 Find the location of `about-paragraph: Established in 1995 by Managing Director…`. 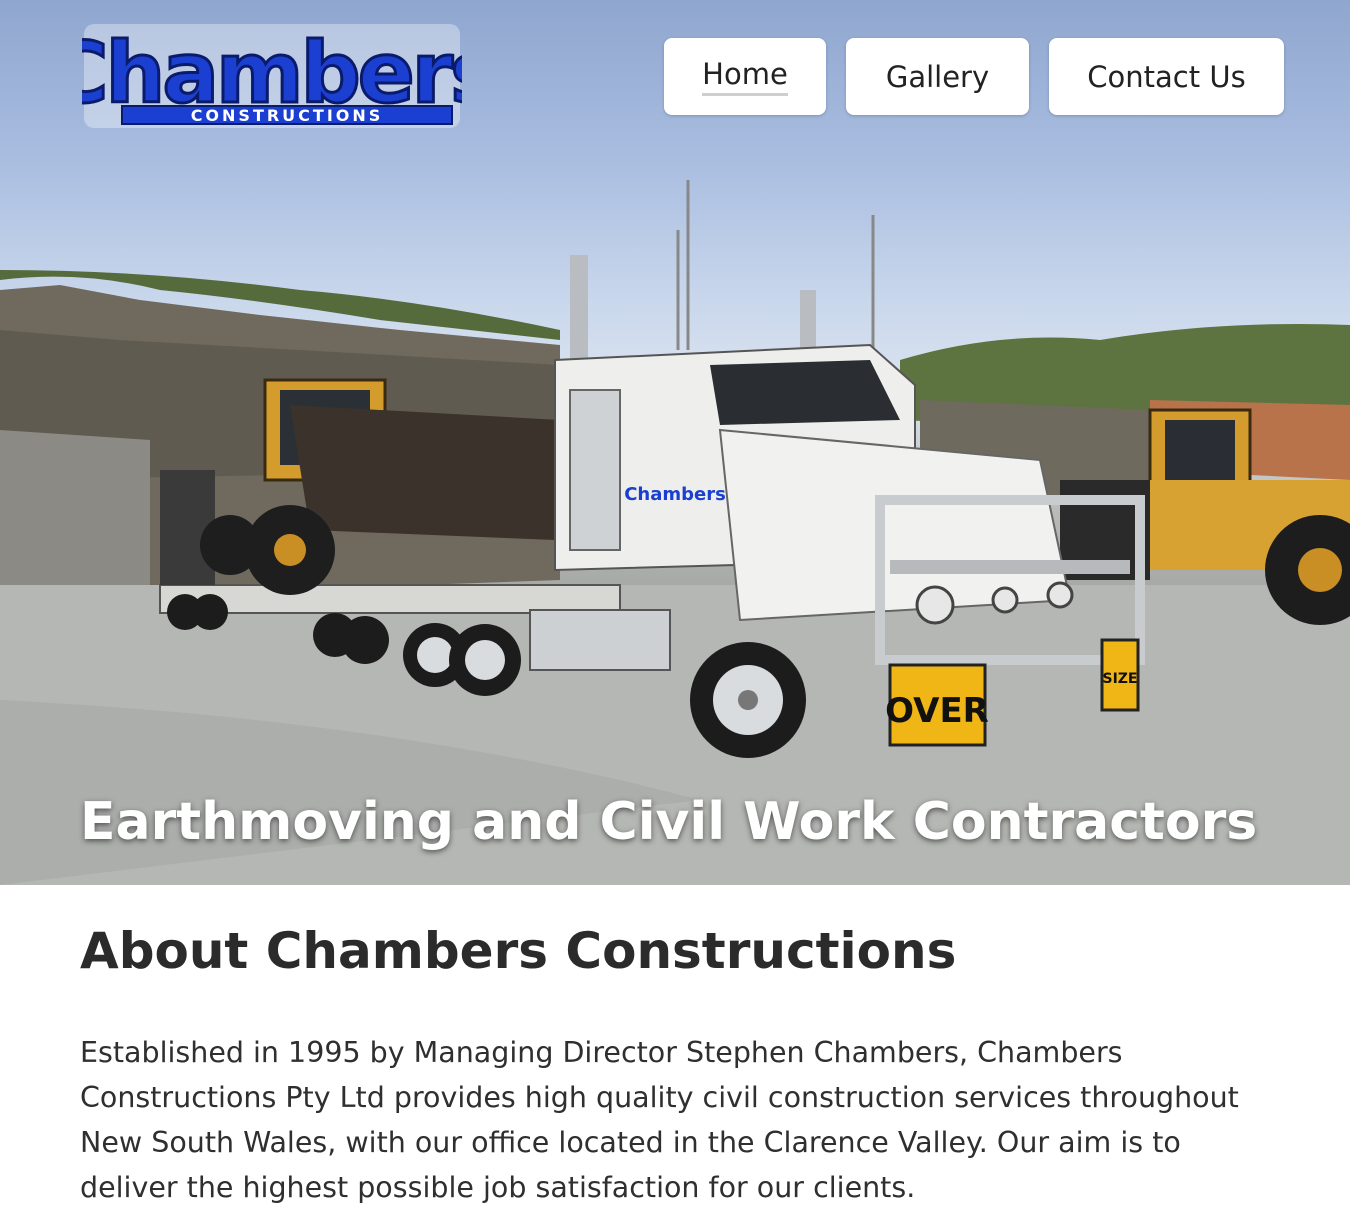

about-paragraph: Established in 1995 by Managing Director… is located at coordinates (659, 1120).